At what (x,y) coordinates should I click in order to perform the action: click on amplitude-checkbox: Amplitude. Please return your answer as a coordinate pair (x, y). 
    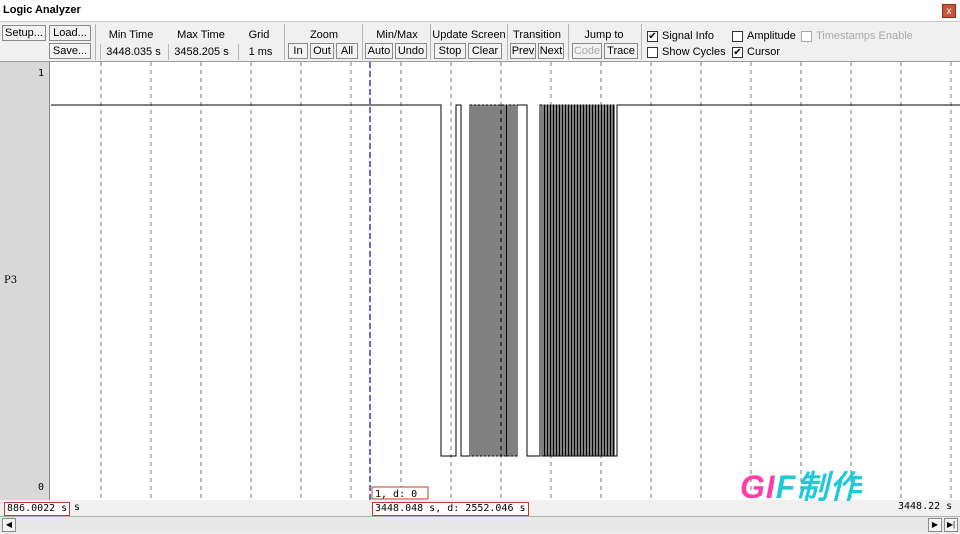
    Looking at the image, I should click on (764, 36).